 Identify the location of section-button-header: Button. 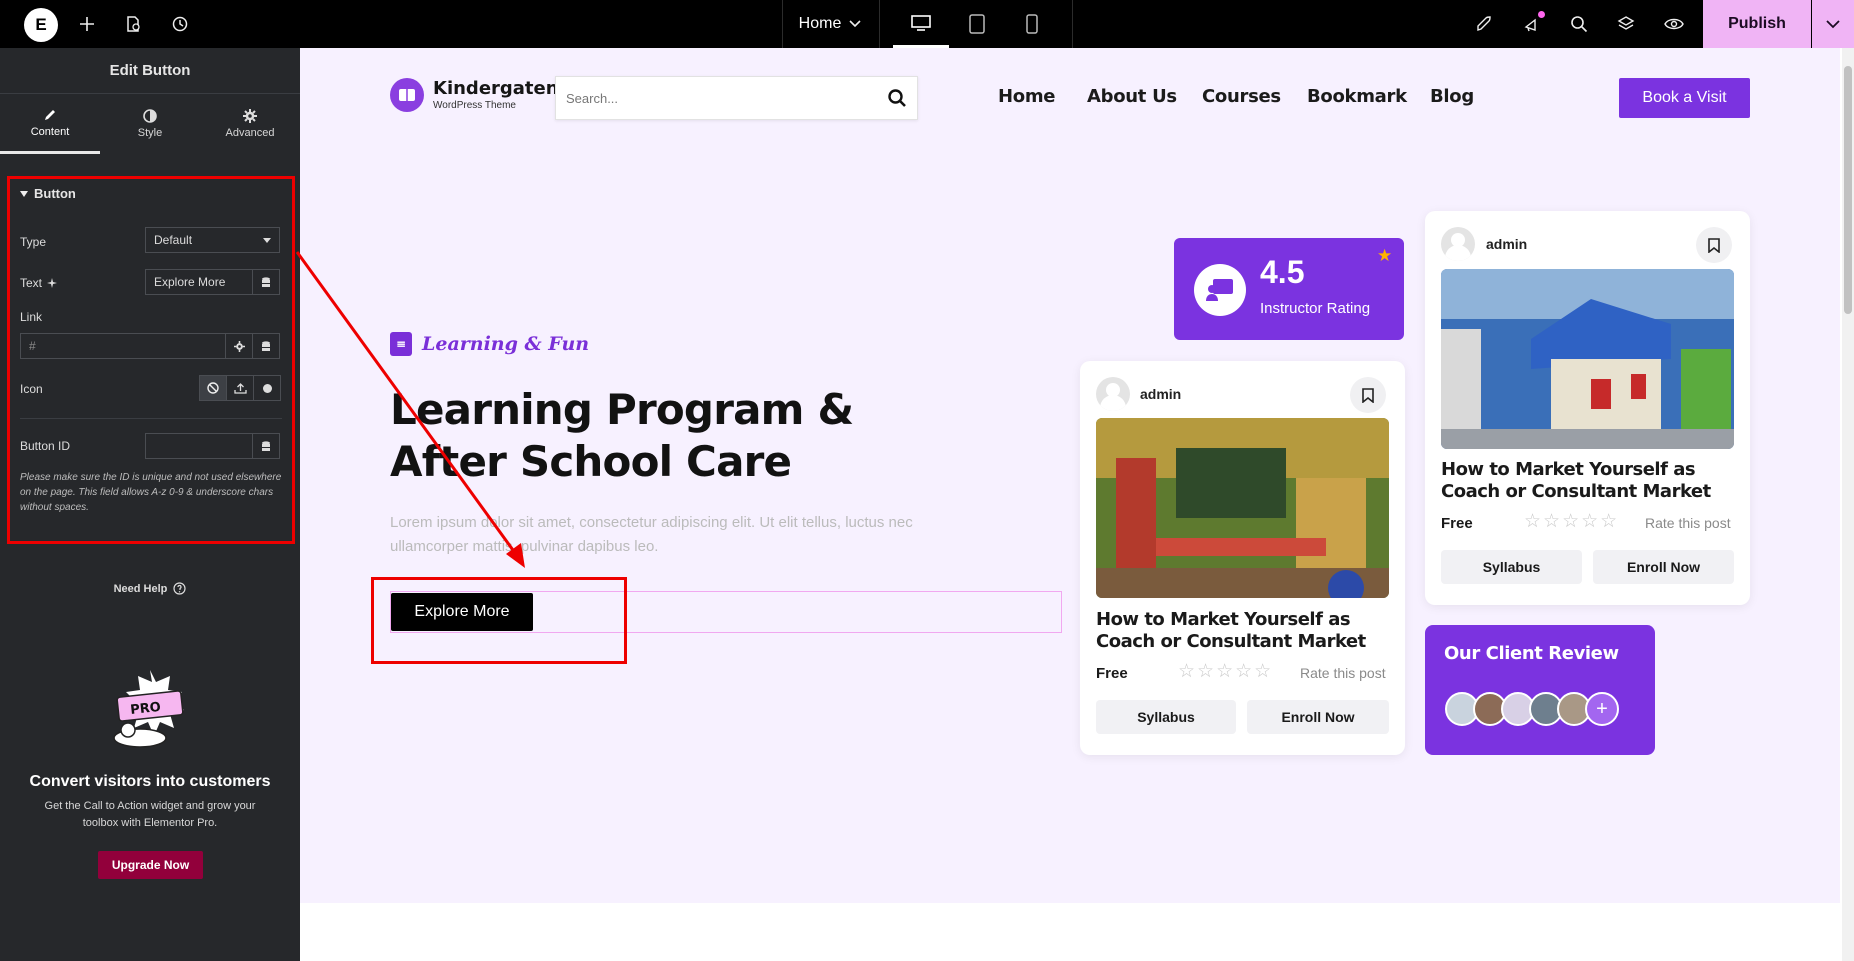
(48, 193).